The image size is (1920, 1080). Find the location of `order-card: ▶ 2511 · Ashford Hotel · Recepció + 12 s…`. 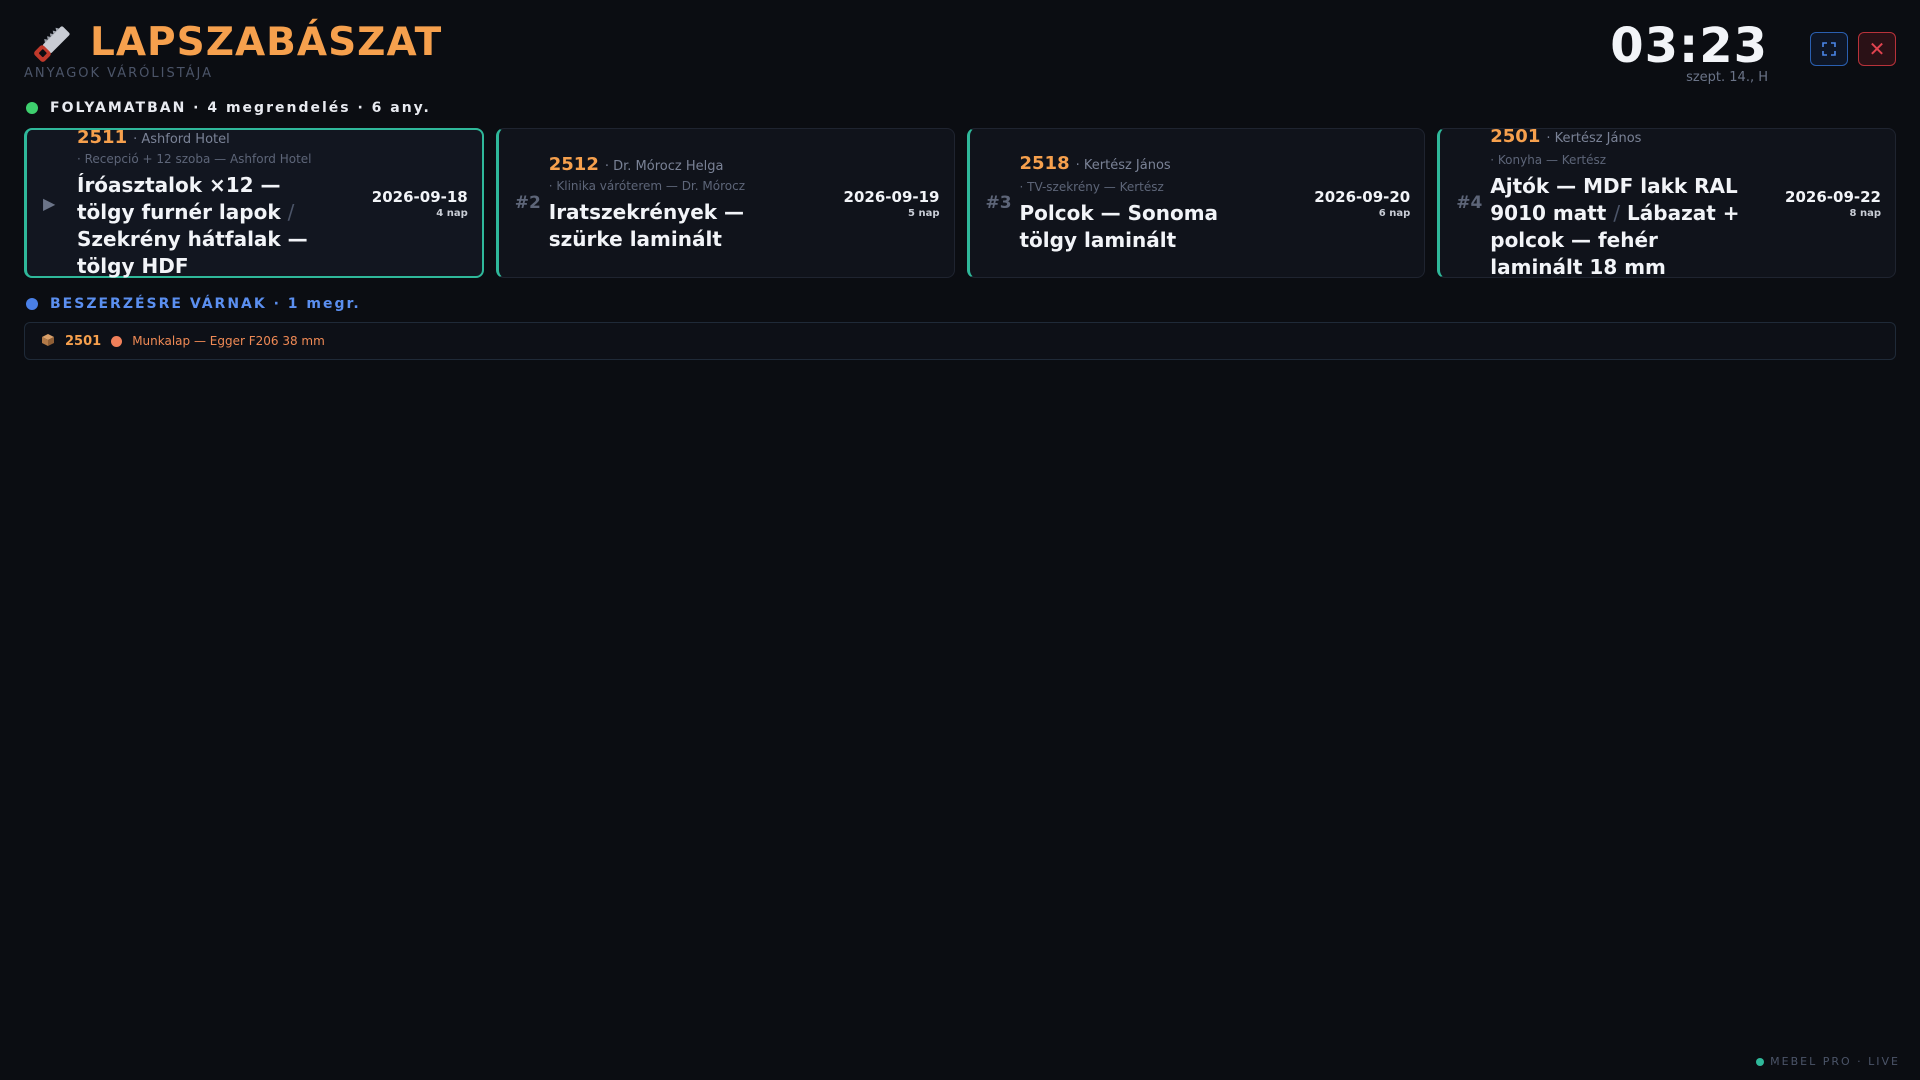

order-card: ▶ 2511 · Ashford Hotel · Recepció + 12 s… is located at coordinates (254, 202).